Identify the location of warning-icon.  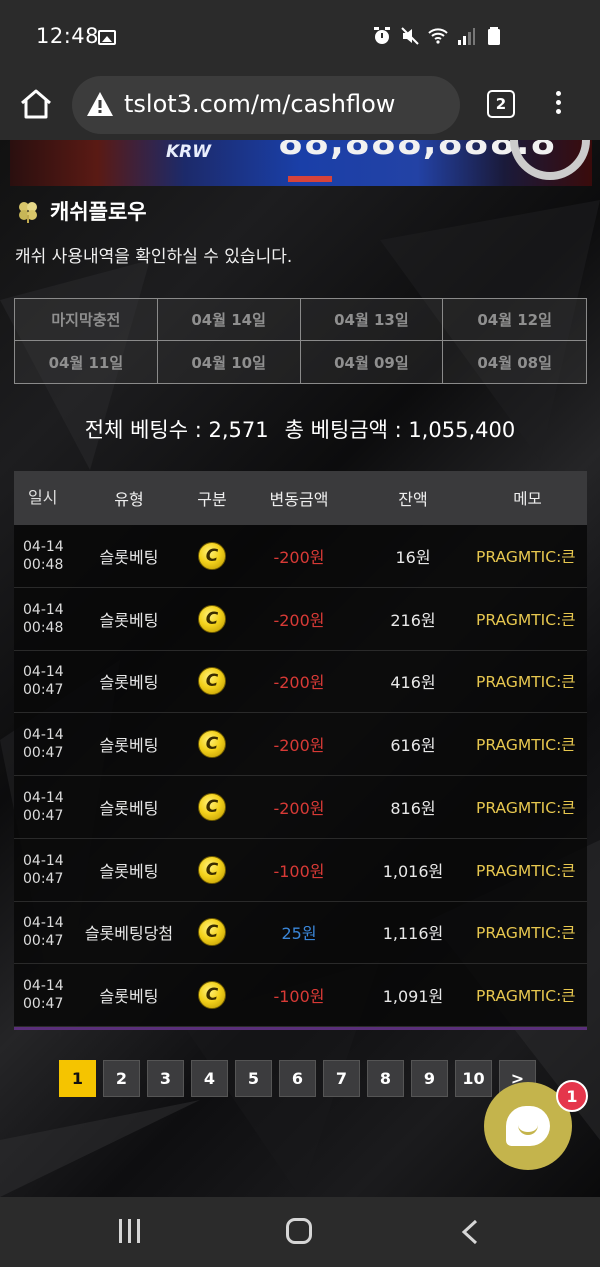
(100, 104).